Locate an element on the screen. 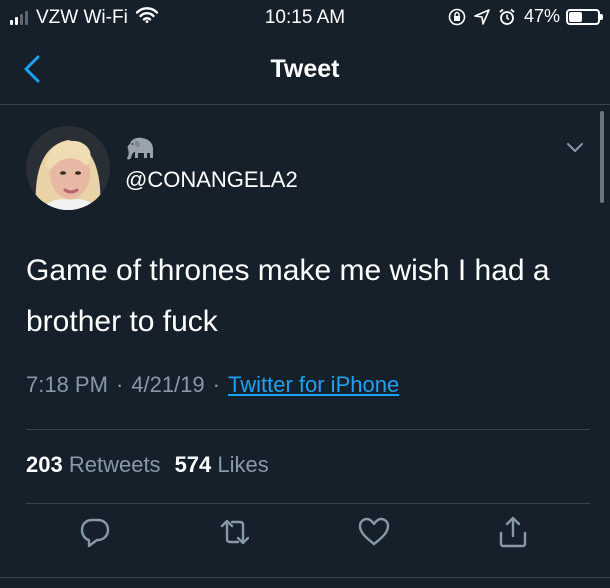  share-button is located at coordinates (513, 532).